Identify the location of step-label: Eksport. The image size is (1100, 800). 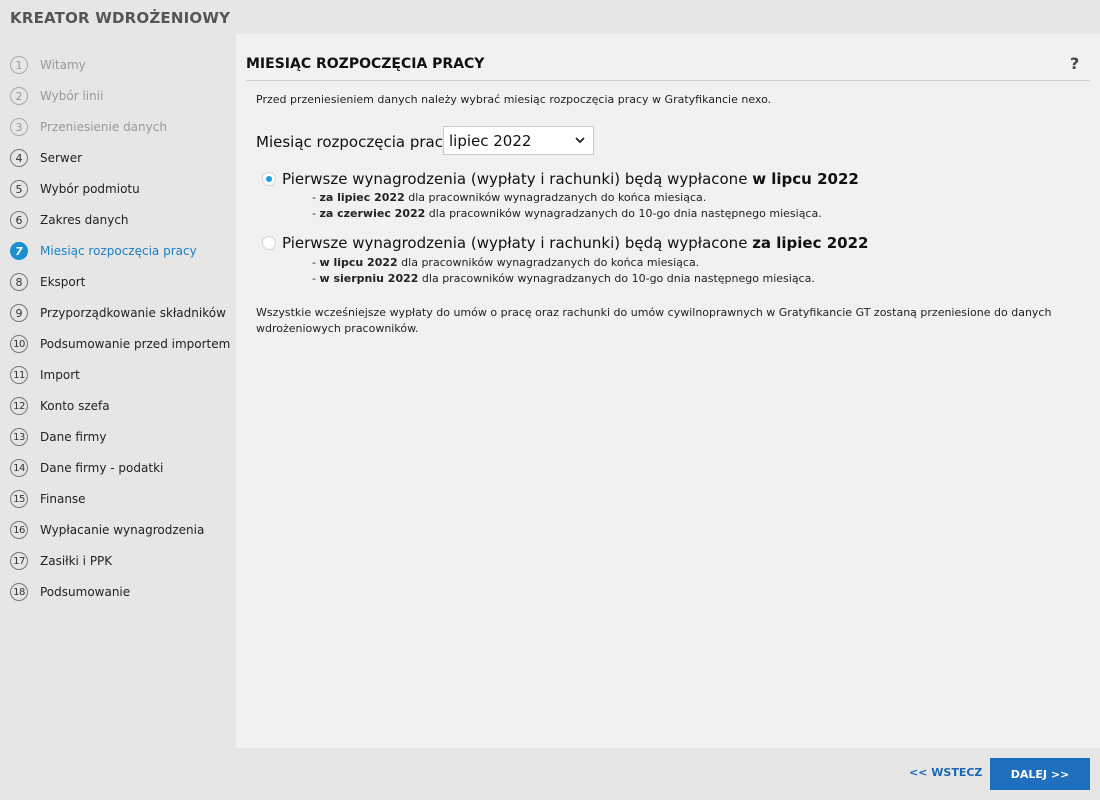
(63, 282).